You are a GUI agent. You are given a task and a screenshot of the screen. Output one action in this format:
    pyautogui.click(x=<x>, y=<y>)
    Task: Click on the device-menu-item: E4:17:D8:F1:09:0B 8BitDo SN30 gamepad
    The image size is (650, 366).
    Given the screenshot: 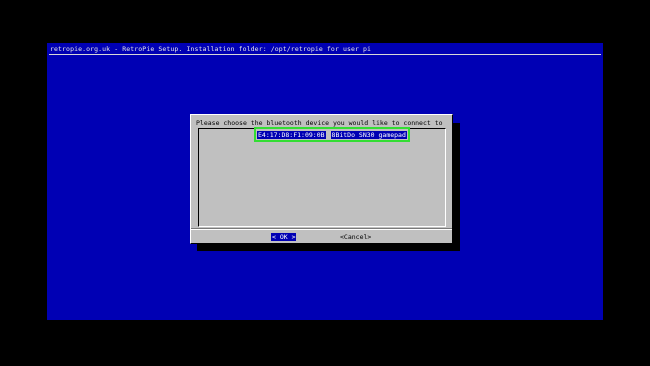 What is the action you would take?
    pyautogui.click(x=332, y=134)
    